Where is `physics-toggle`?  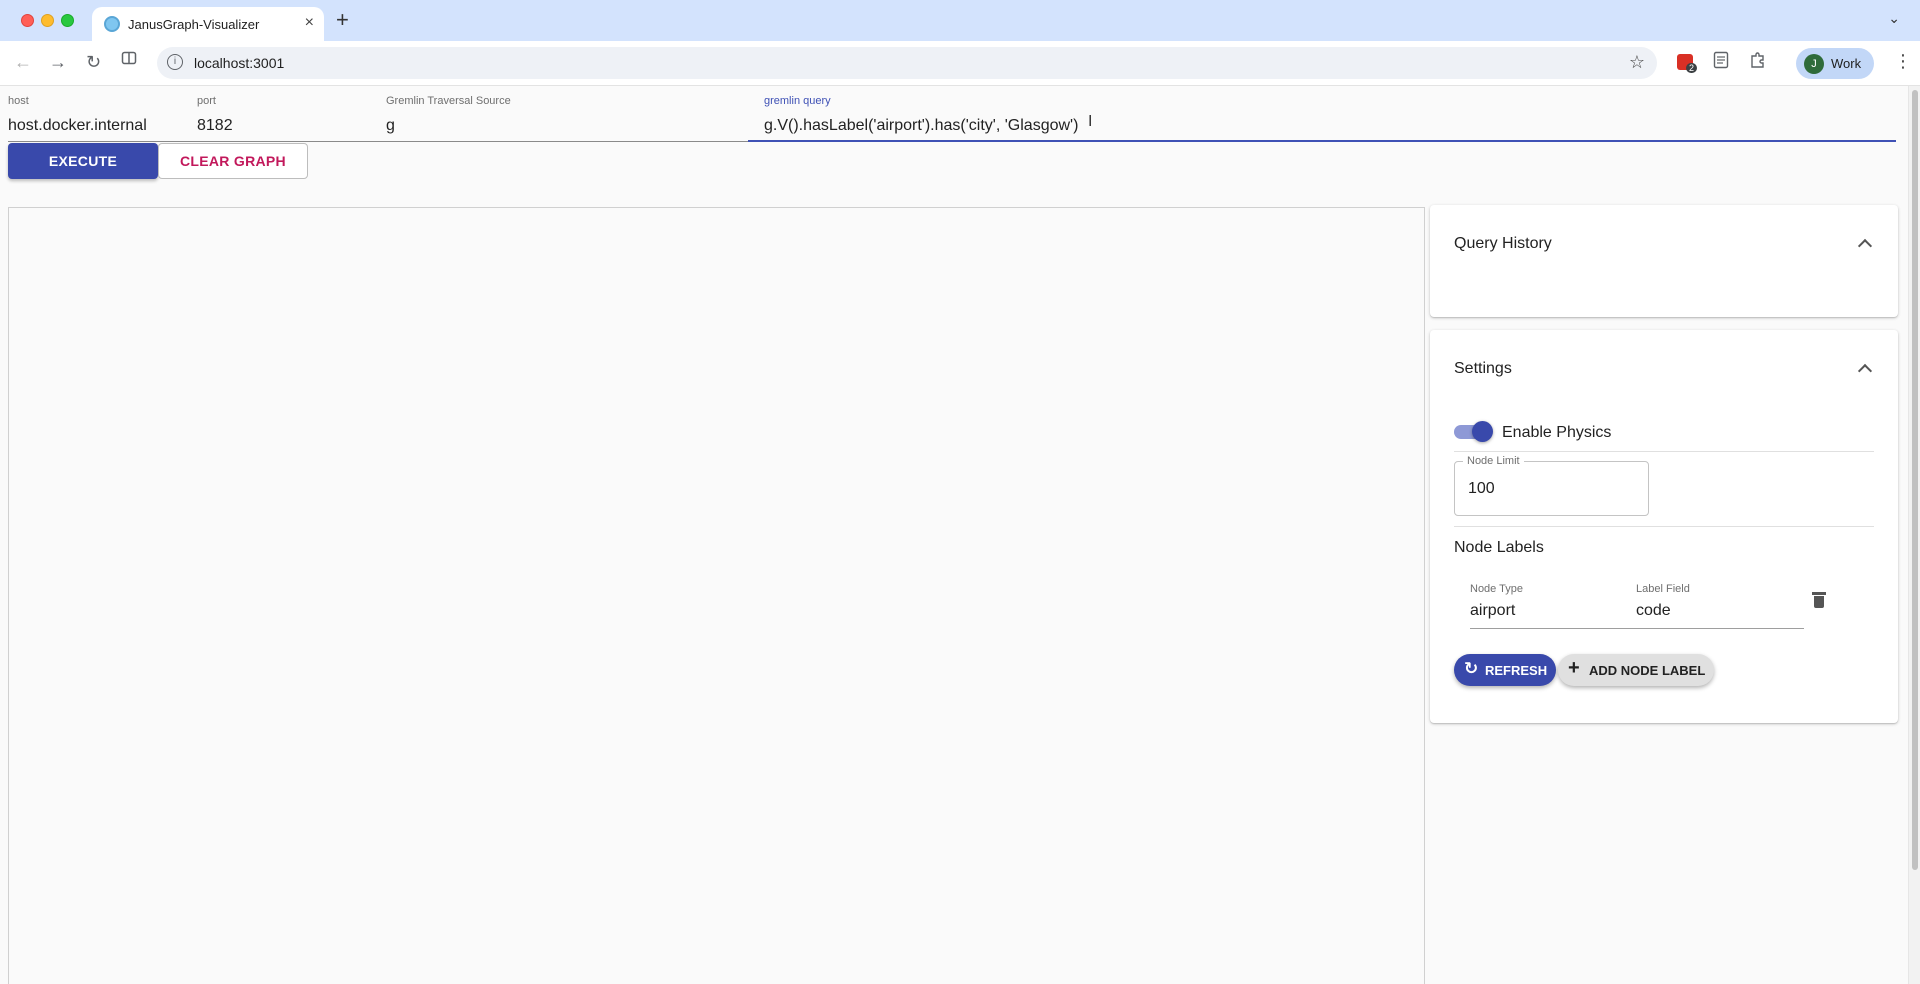
physics-toggle is located at coordinates (1482, 431).